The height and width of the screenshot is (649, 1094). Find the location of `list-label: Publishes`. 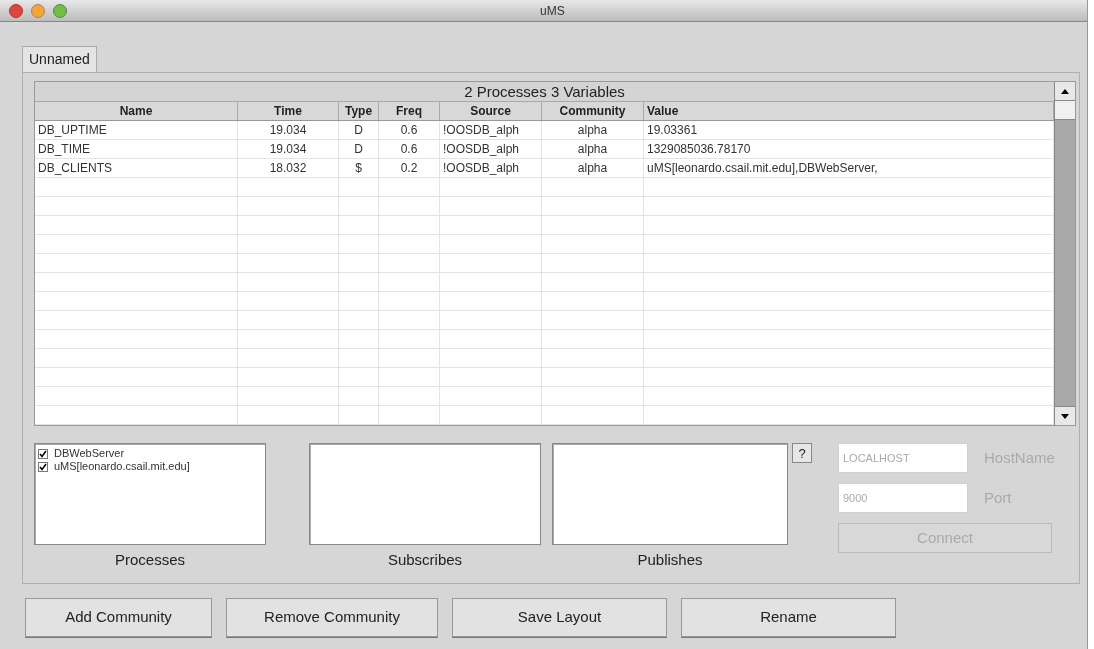

list-label: Publishes is located at coordinates (670, 560).